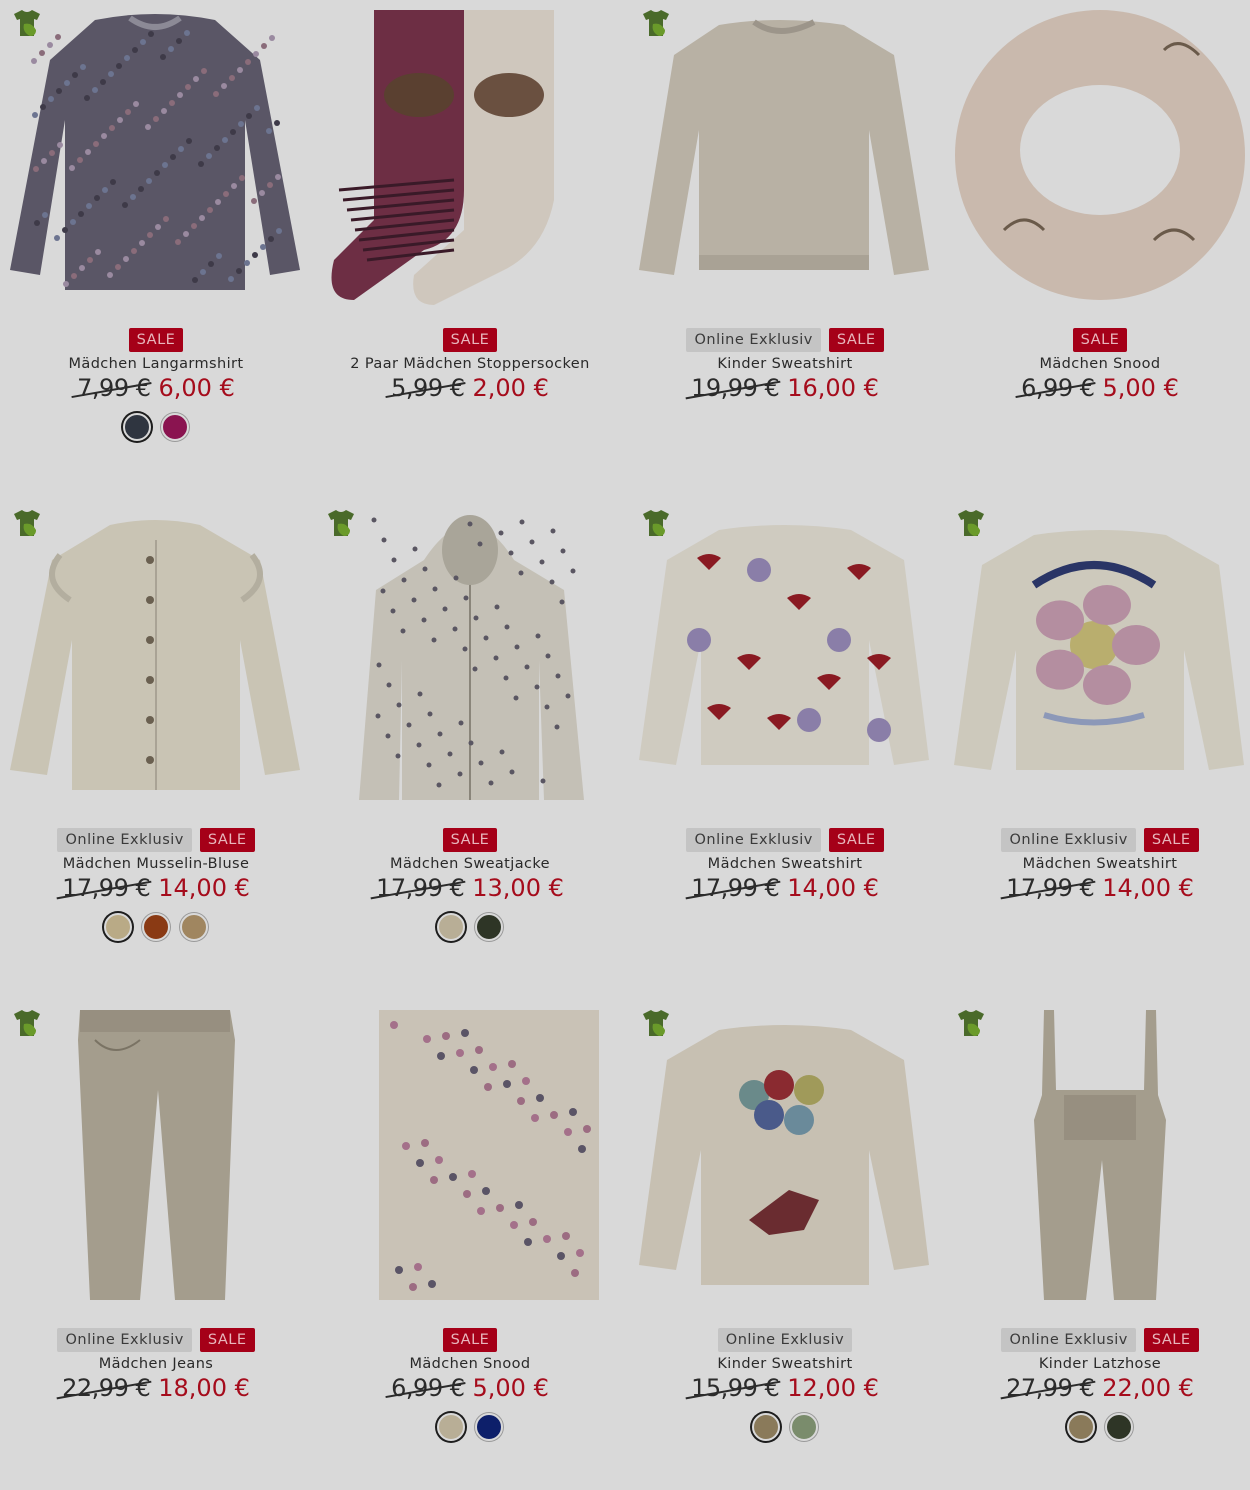  I want to click on product-name: 2 Paar Mädchen Stoppersocken, so click(470, 364).